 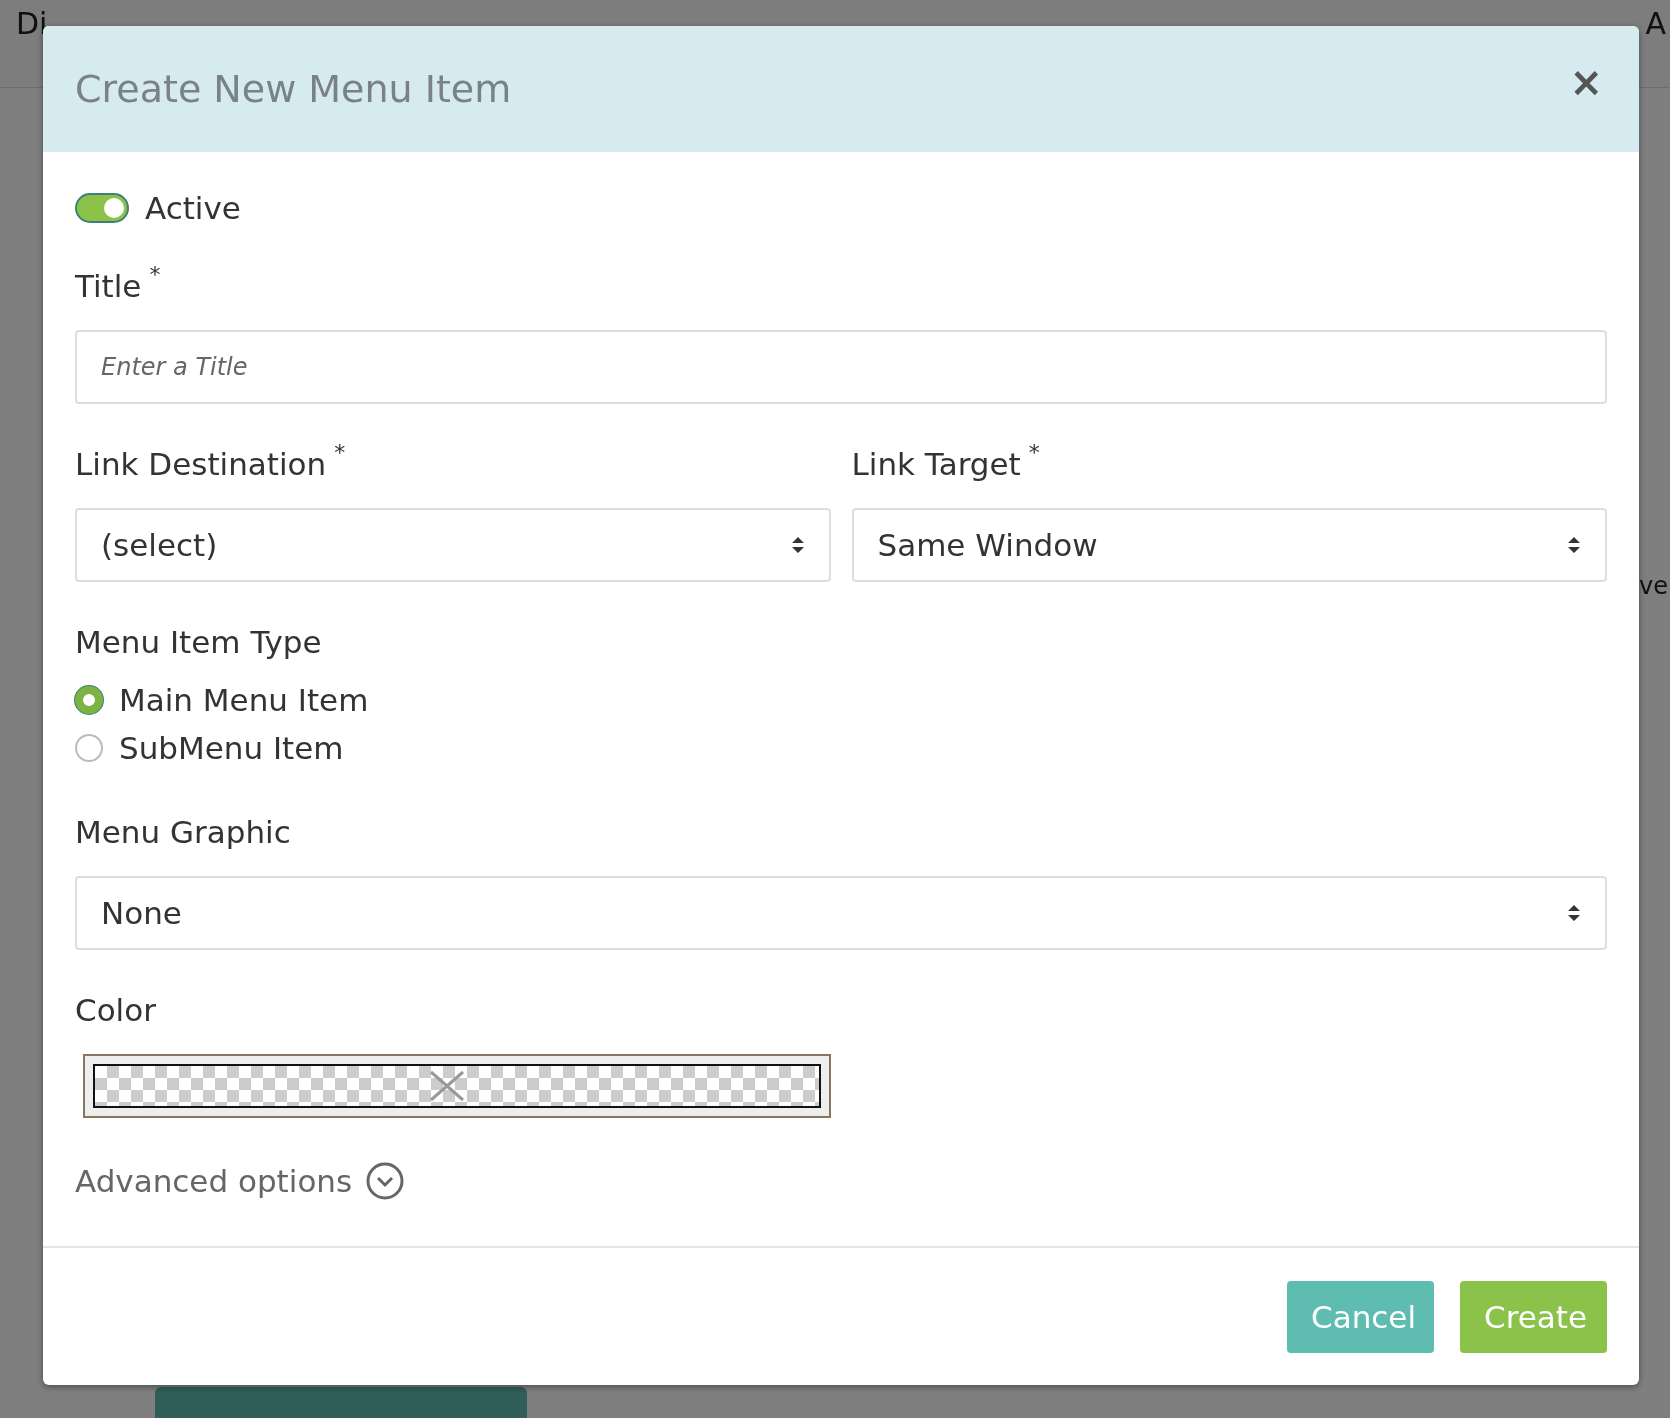 What do you see at coordinates (1655, 23) in the screenshot?
I see `back-link: A` at bounding box center [1655, 23].